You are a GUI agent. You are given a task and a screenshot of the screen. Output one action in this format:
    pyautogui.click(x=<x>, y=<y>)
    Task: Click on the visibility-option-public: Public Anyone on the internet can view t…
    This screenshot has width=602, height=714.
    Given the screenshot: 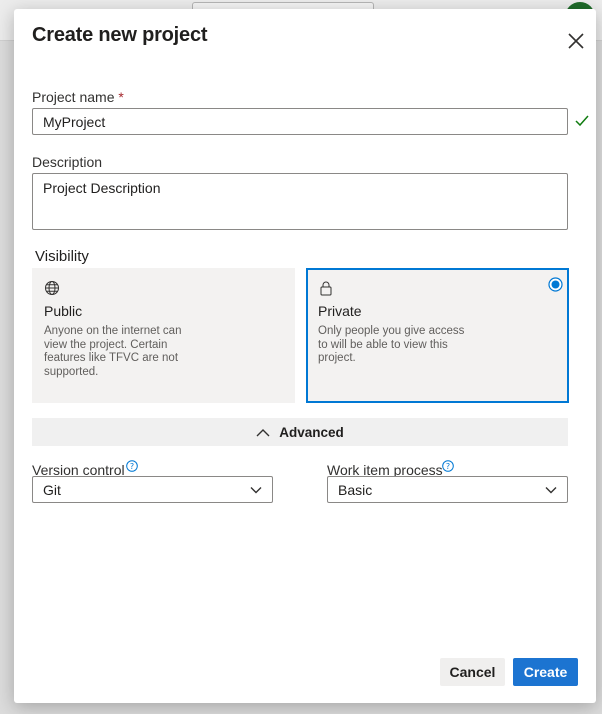 What is the action you would take?
    pyautogui.click(x=163, y=335)
    